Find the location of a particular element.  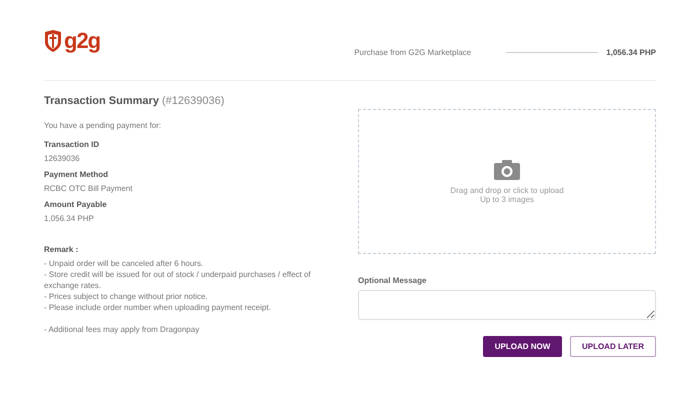

logo-wordmark: g2g is located at coordinates (82, 41).